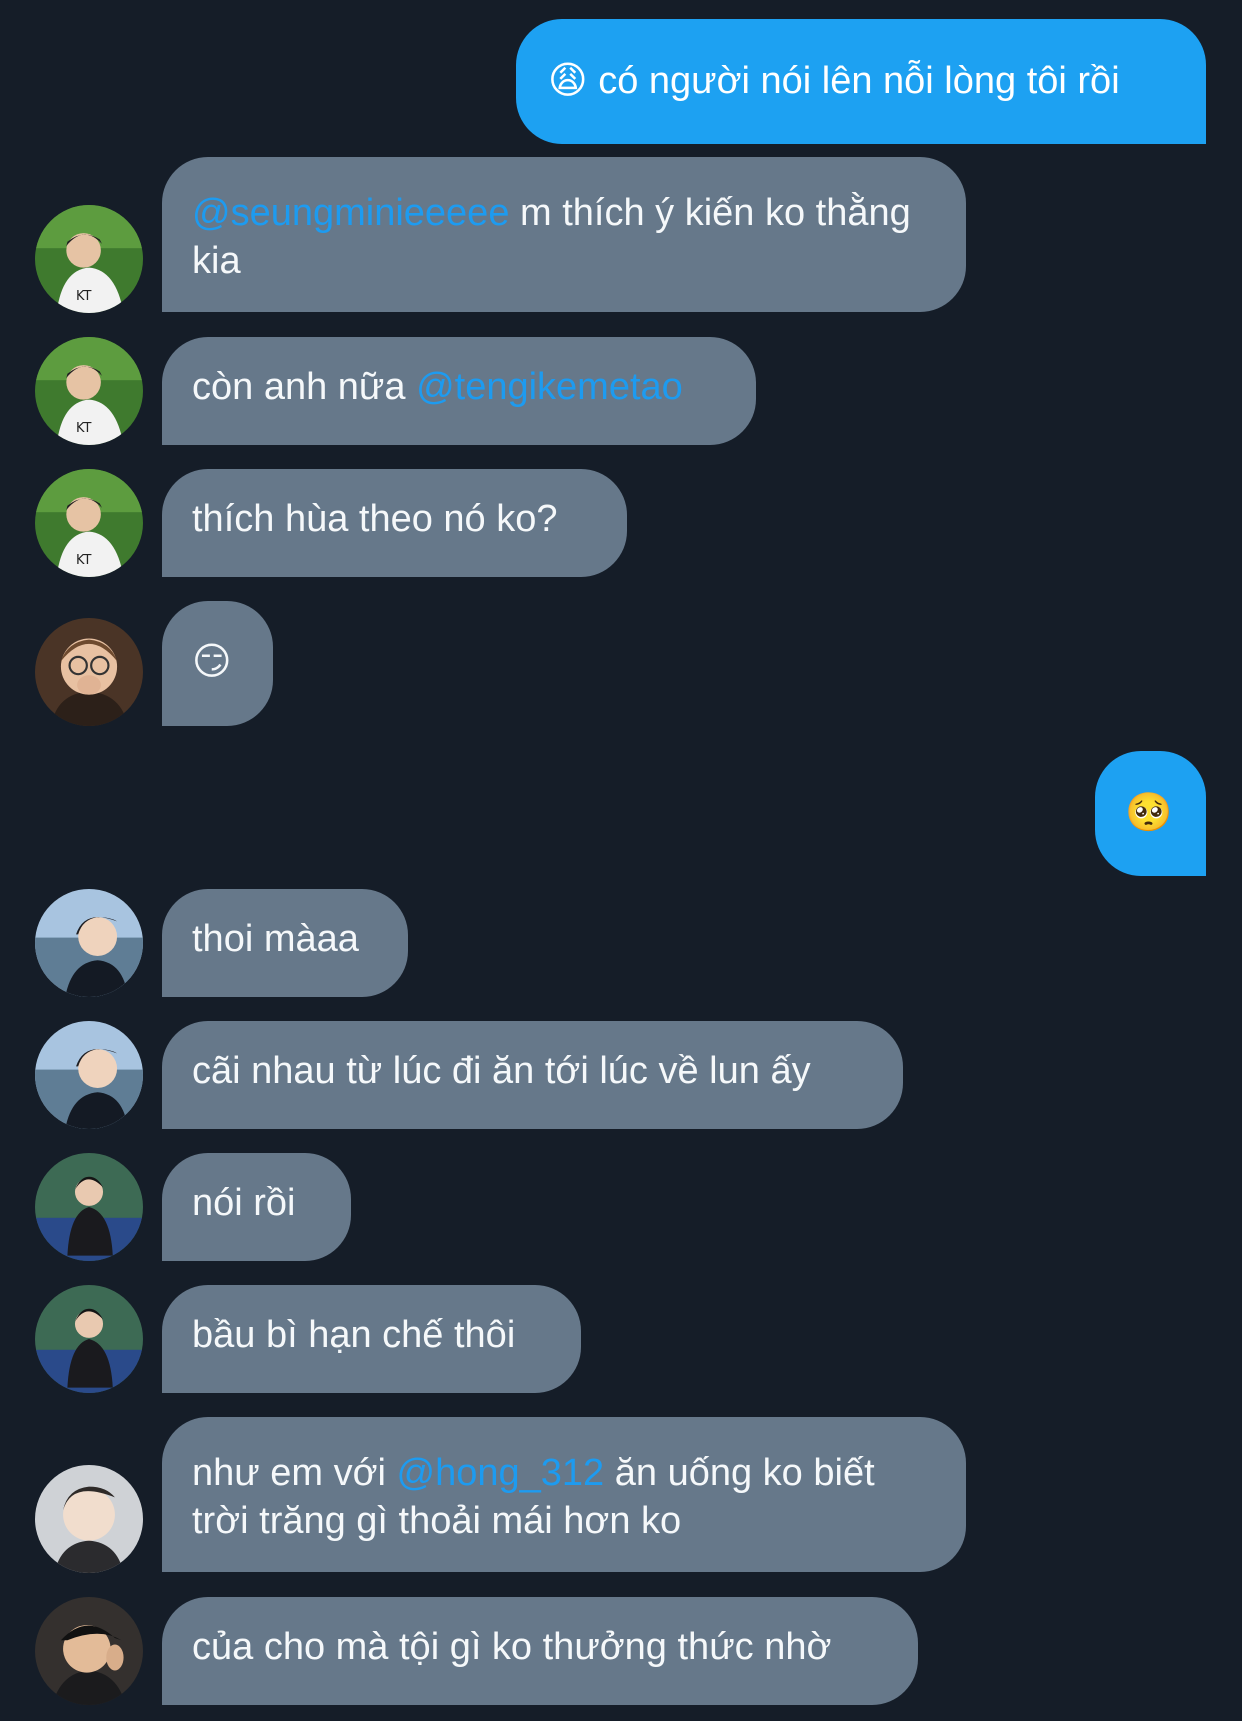  Describe the element at coordinates (512, 1647) in the screenshot. I see `message-text: của cho mà tội gì ko thưởng thức nhờ` at that location.